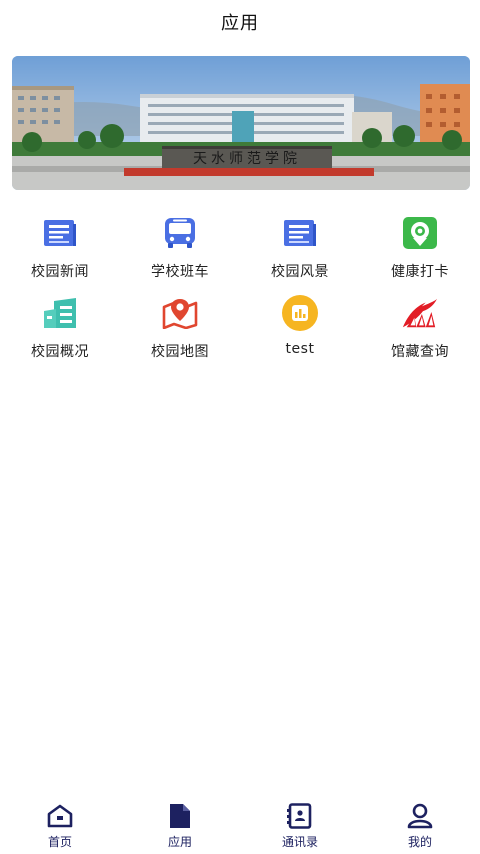 This screenshot has height=854, width=480. I want to click on bus-icon, so click(180, 233).